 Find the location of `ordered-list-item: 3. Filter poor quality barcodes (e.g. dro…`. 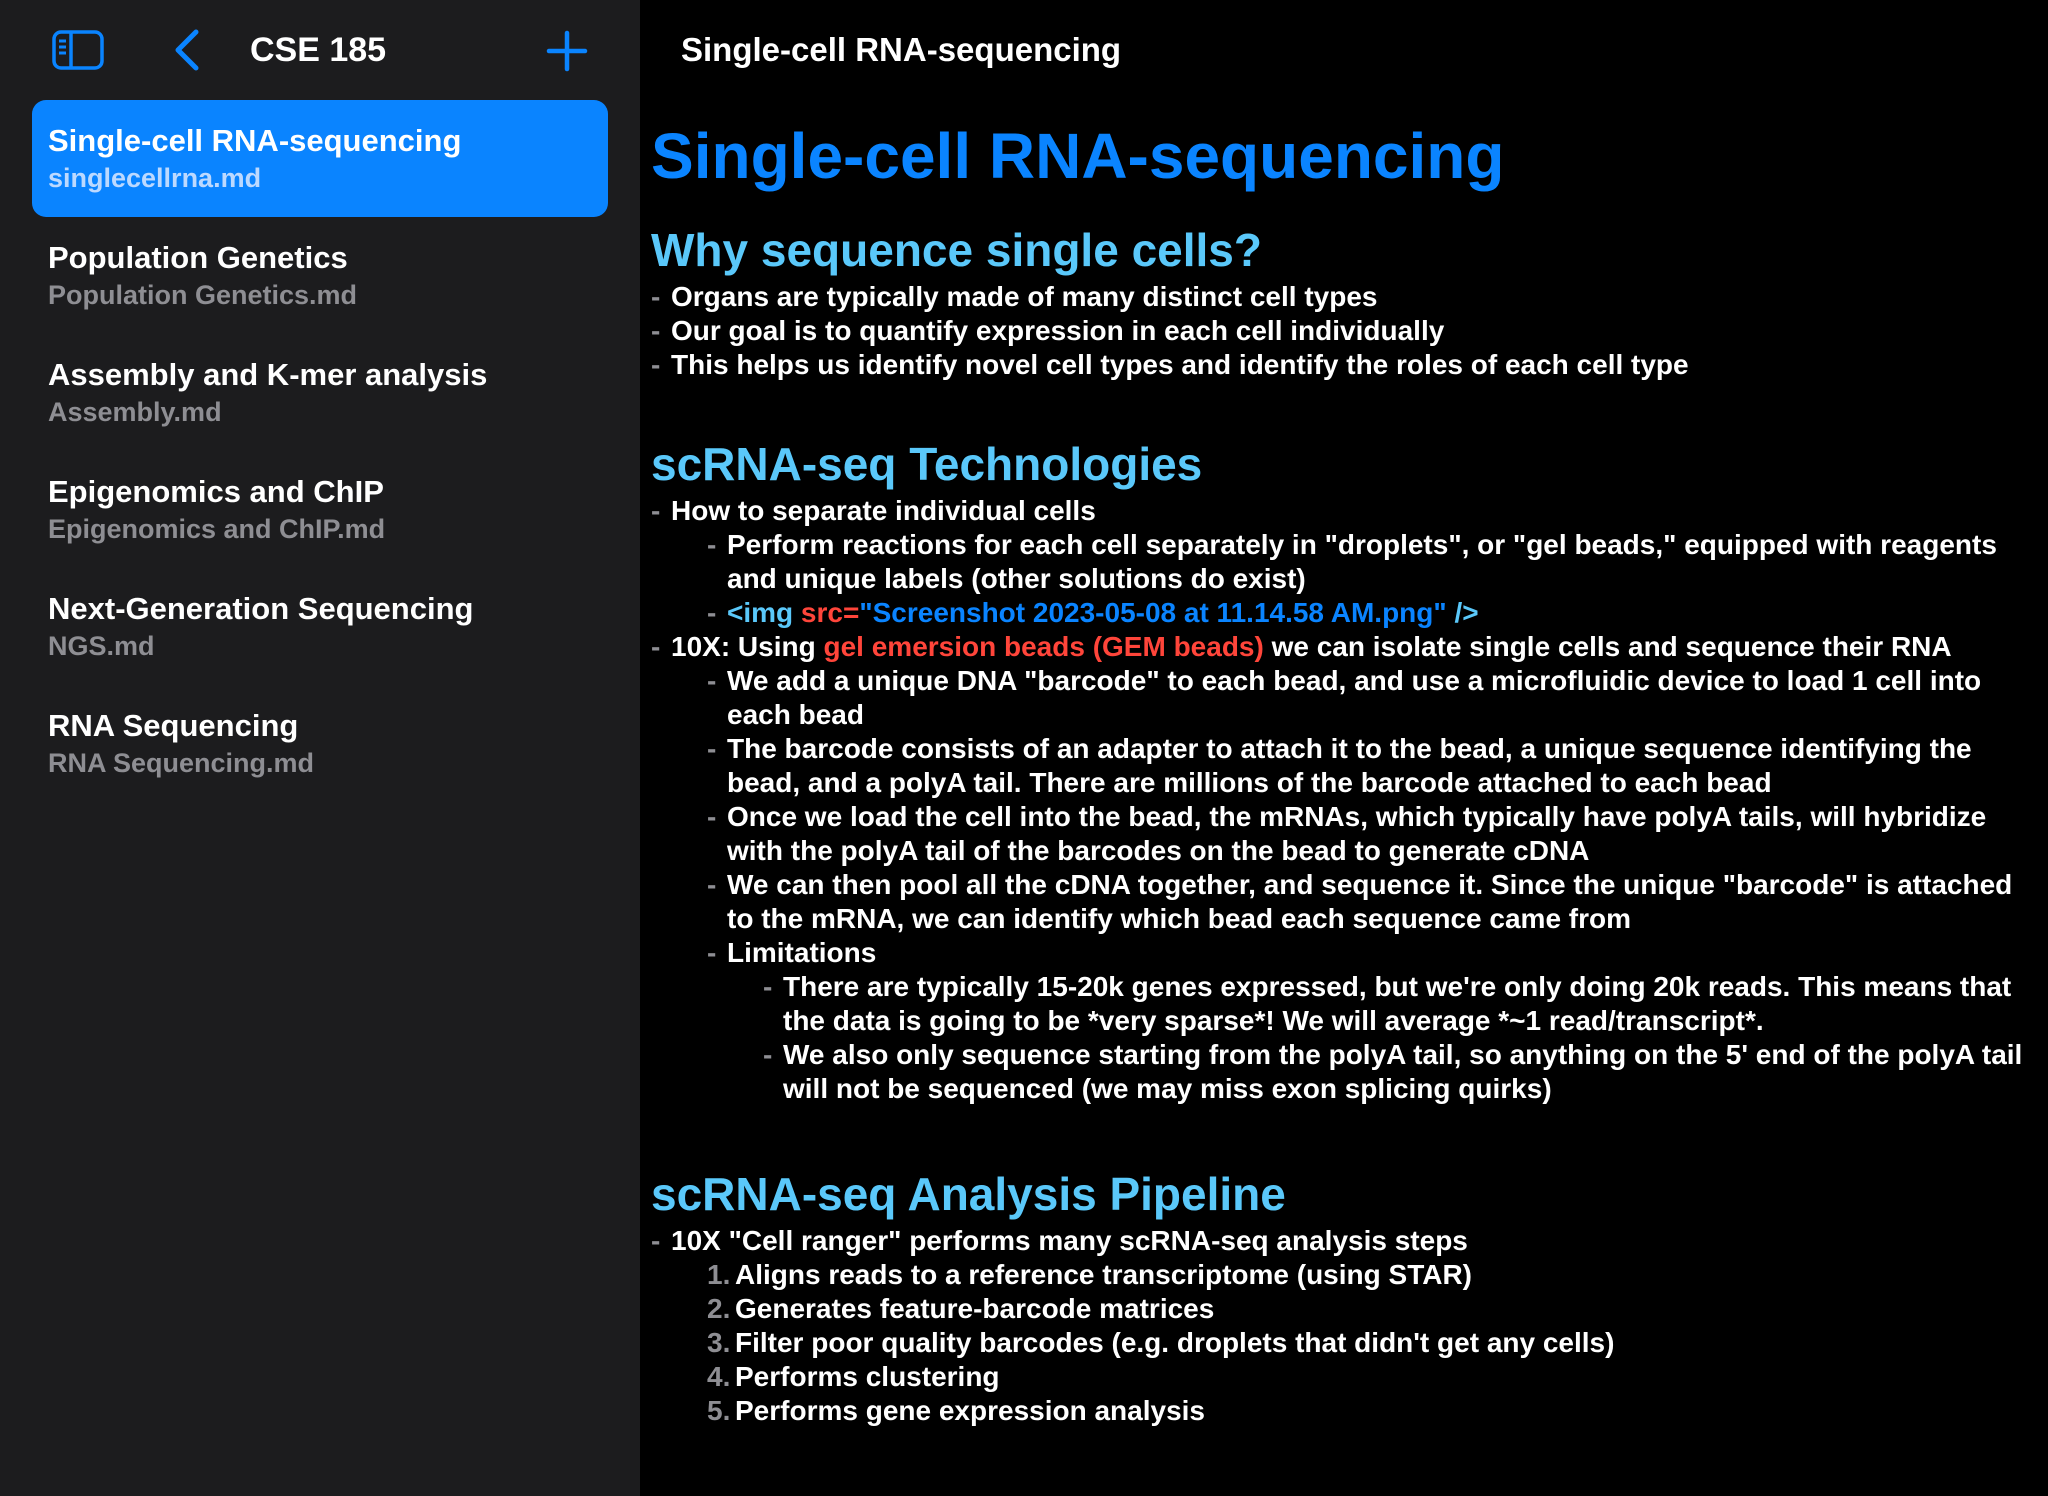

ordered-list-item: 3. Filter poor quality barcodes (e.g. dro… is located at coordinates (1346, 1343).